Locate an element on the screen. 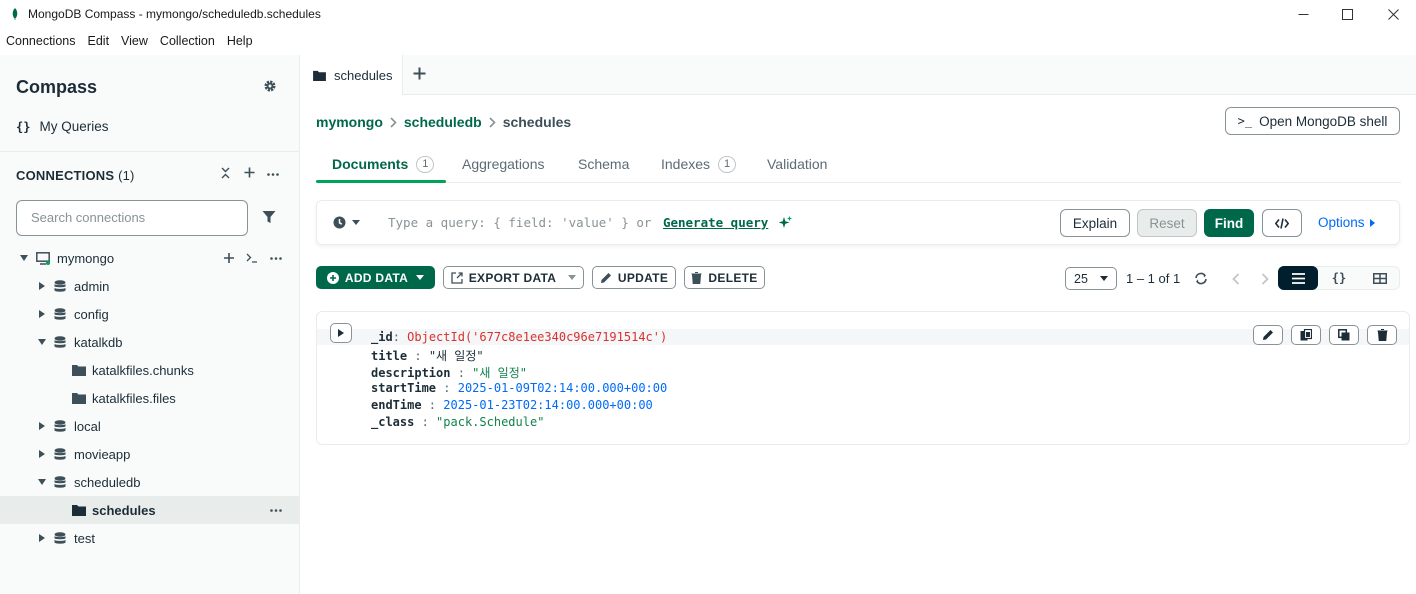 The width and height of the screenshot is (1416, 594). list-view-button is located at coordinates (1298, 278).